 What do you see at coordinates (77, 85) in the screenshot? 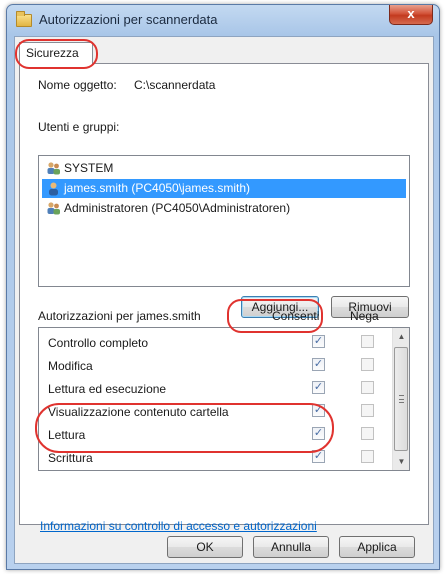
I see `object-name-label: Nome oggetto:` at bounding box center [77, 85].